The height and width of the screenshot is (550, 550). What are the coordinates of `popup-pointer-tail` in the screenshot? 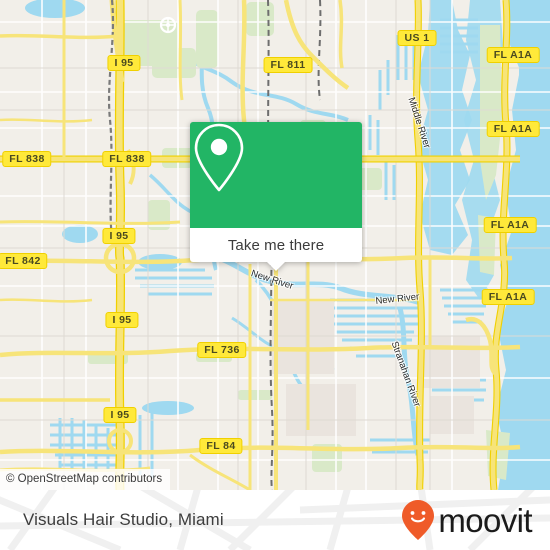 It's located at (276, 266).